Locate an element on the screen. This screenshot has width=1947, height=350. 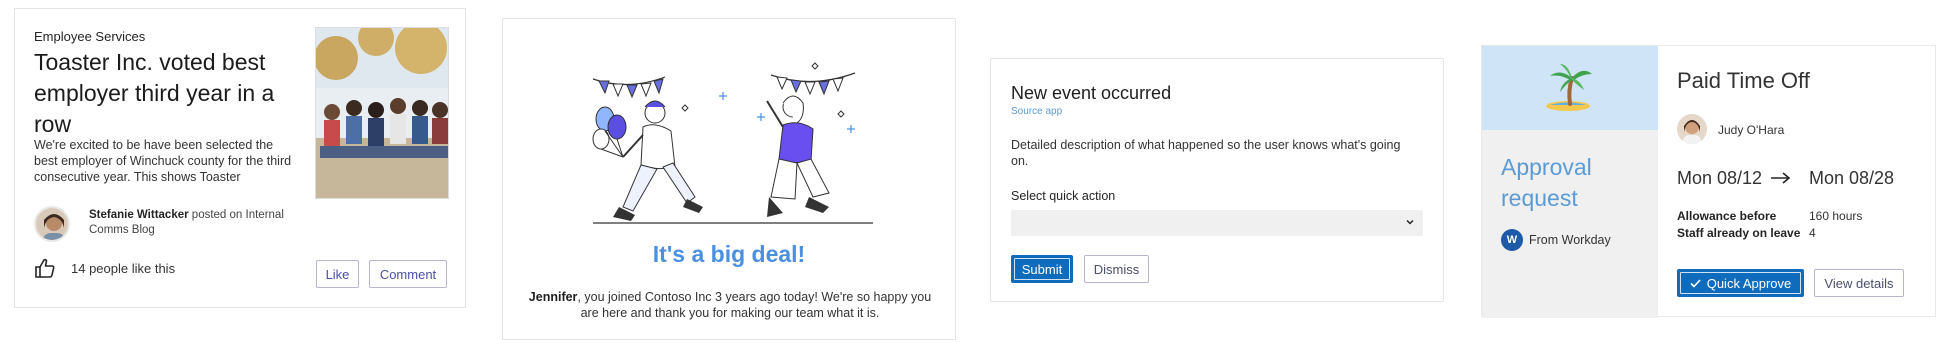
quick-action-label: Select quick action is located at coordinates (1063, 196).